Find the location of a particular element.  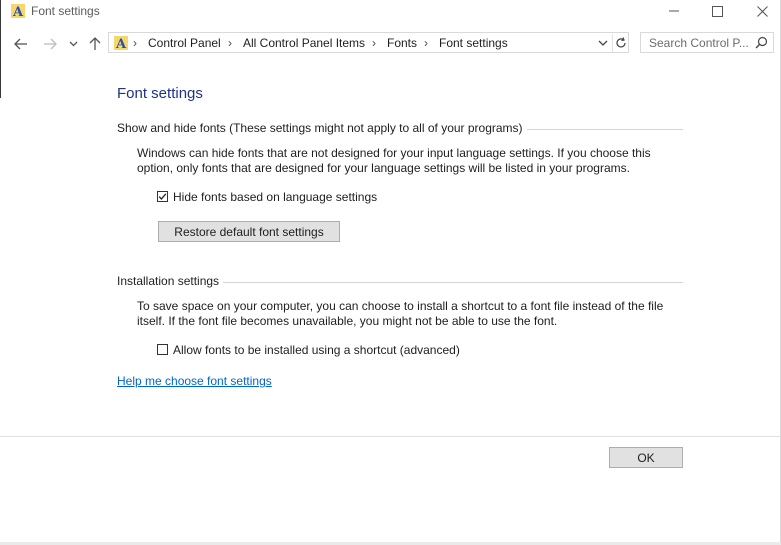

close-icon is located at coordinates (762, 11).